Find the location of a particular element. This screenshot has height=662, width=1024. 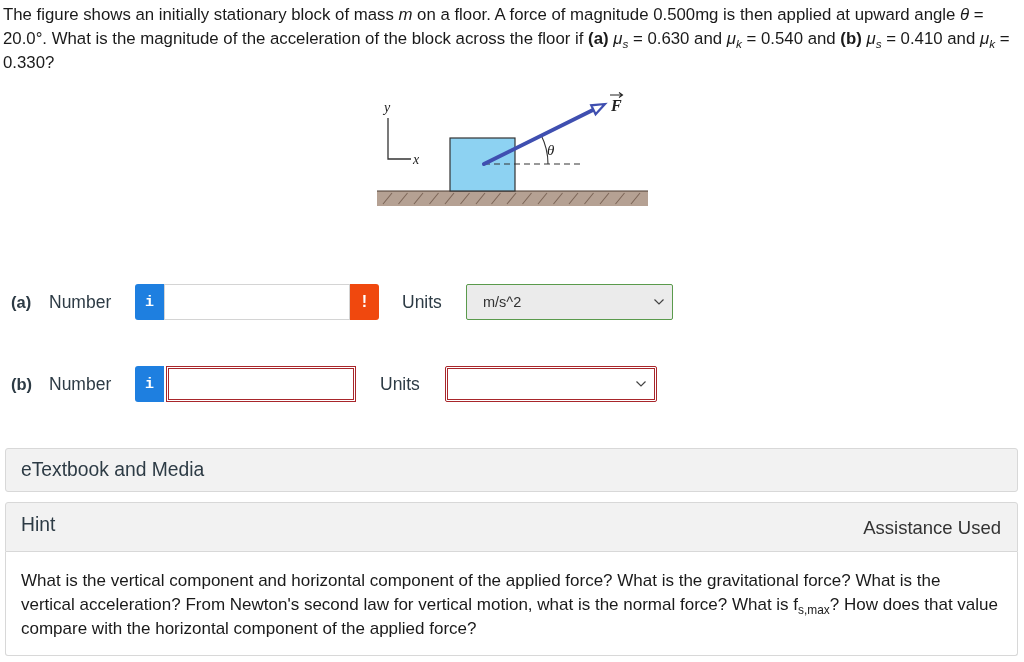

question-text: The figure shows an initially stationary block of mass m on a floor. A force of magnitude 0.500mg is then applied at upward angle θ = 20.0°. What is the magnitude of the acceleration of the block across the floor if (a) μ$_{s}$ = 0.630 and μ$_{k}$ = 0.540 and (b) μ$_{s}$ = 0.410 and μ$_{k}$ = 0.330? is located at coordinates (507, 39).